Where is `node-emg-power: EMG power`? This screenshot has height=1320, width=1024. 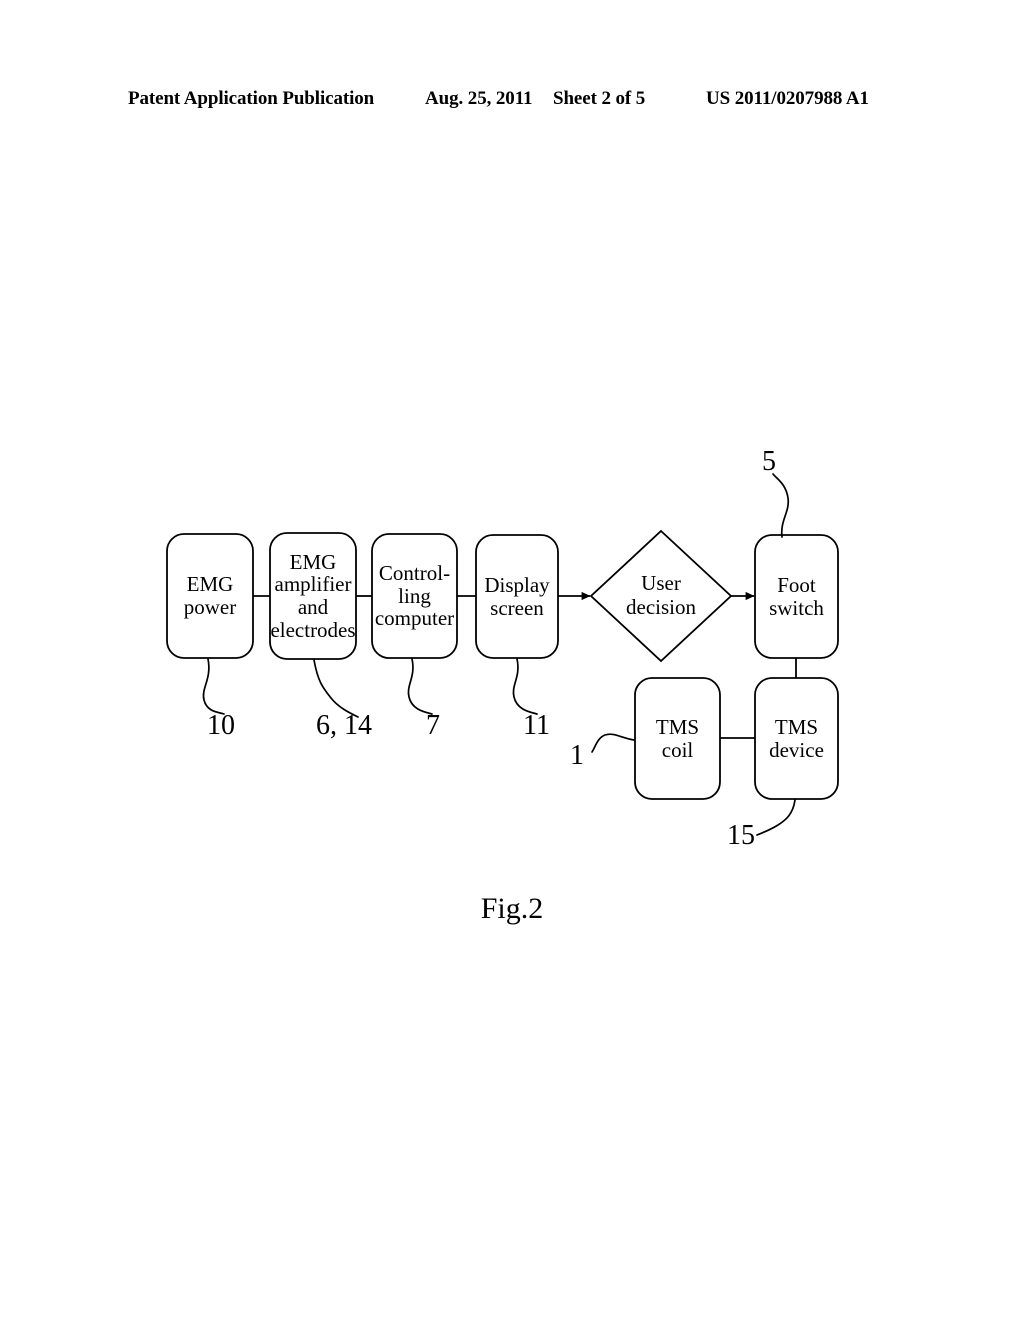 node-emg-power: EMG power is located at coordinates (210, 596).